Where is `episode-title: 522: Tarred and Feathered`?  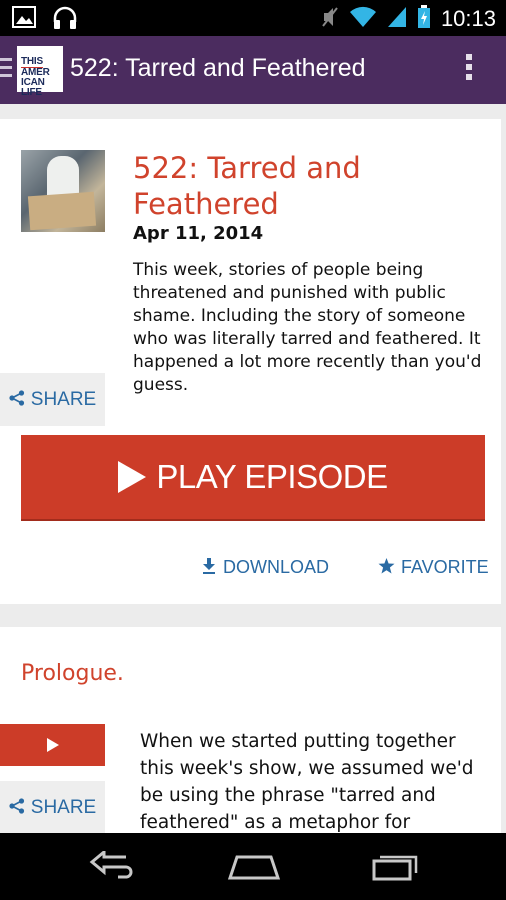
episode-title: 522: Tarred and Feathered is located at coordinates (247, 186).